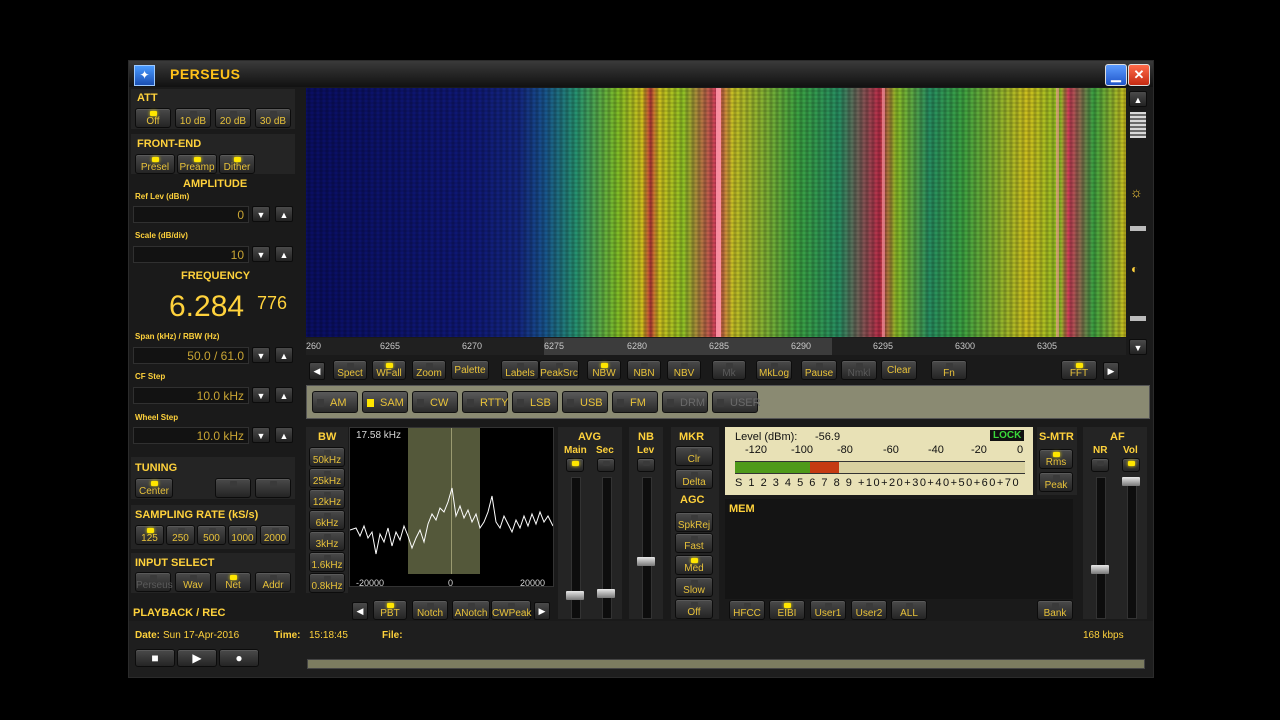 Image resolution: width=1280 pixels, height=720 pixels. I want to click on scroll-up-icon: ▲, so click(1138, 99).